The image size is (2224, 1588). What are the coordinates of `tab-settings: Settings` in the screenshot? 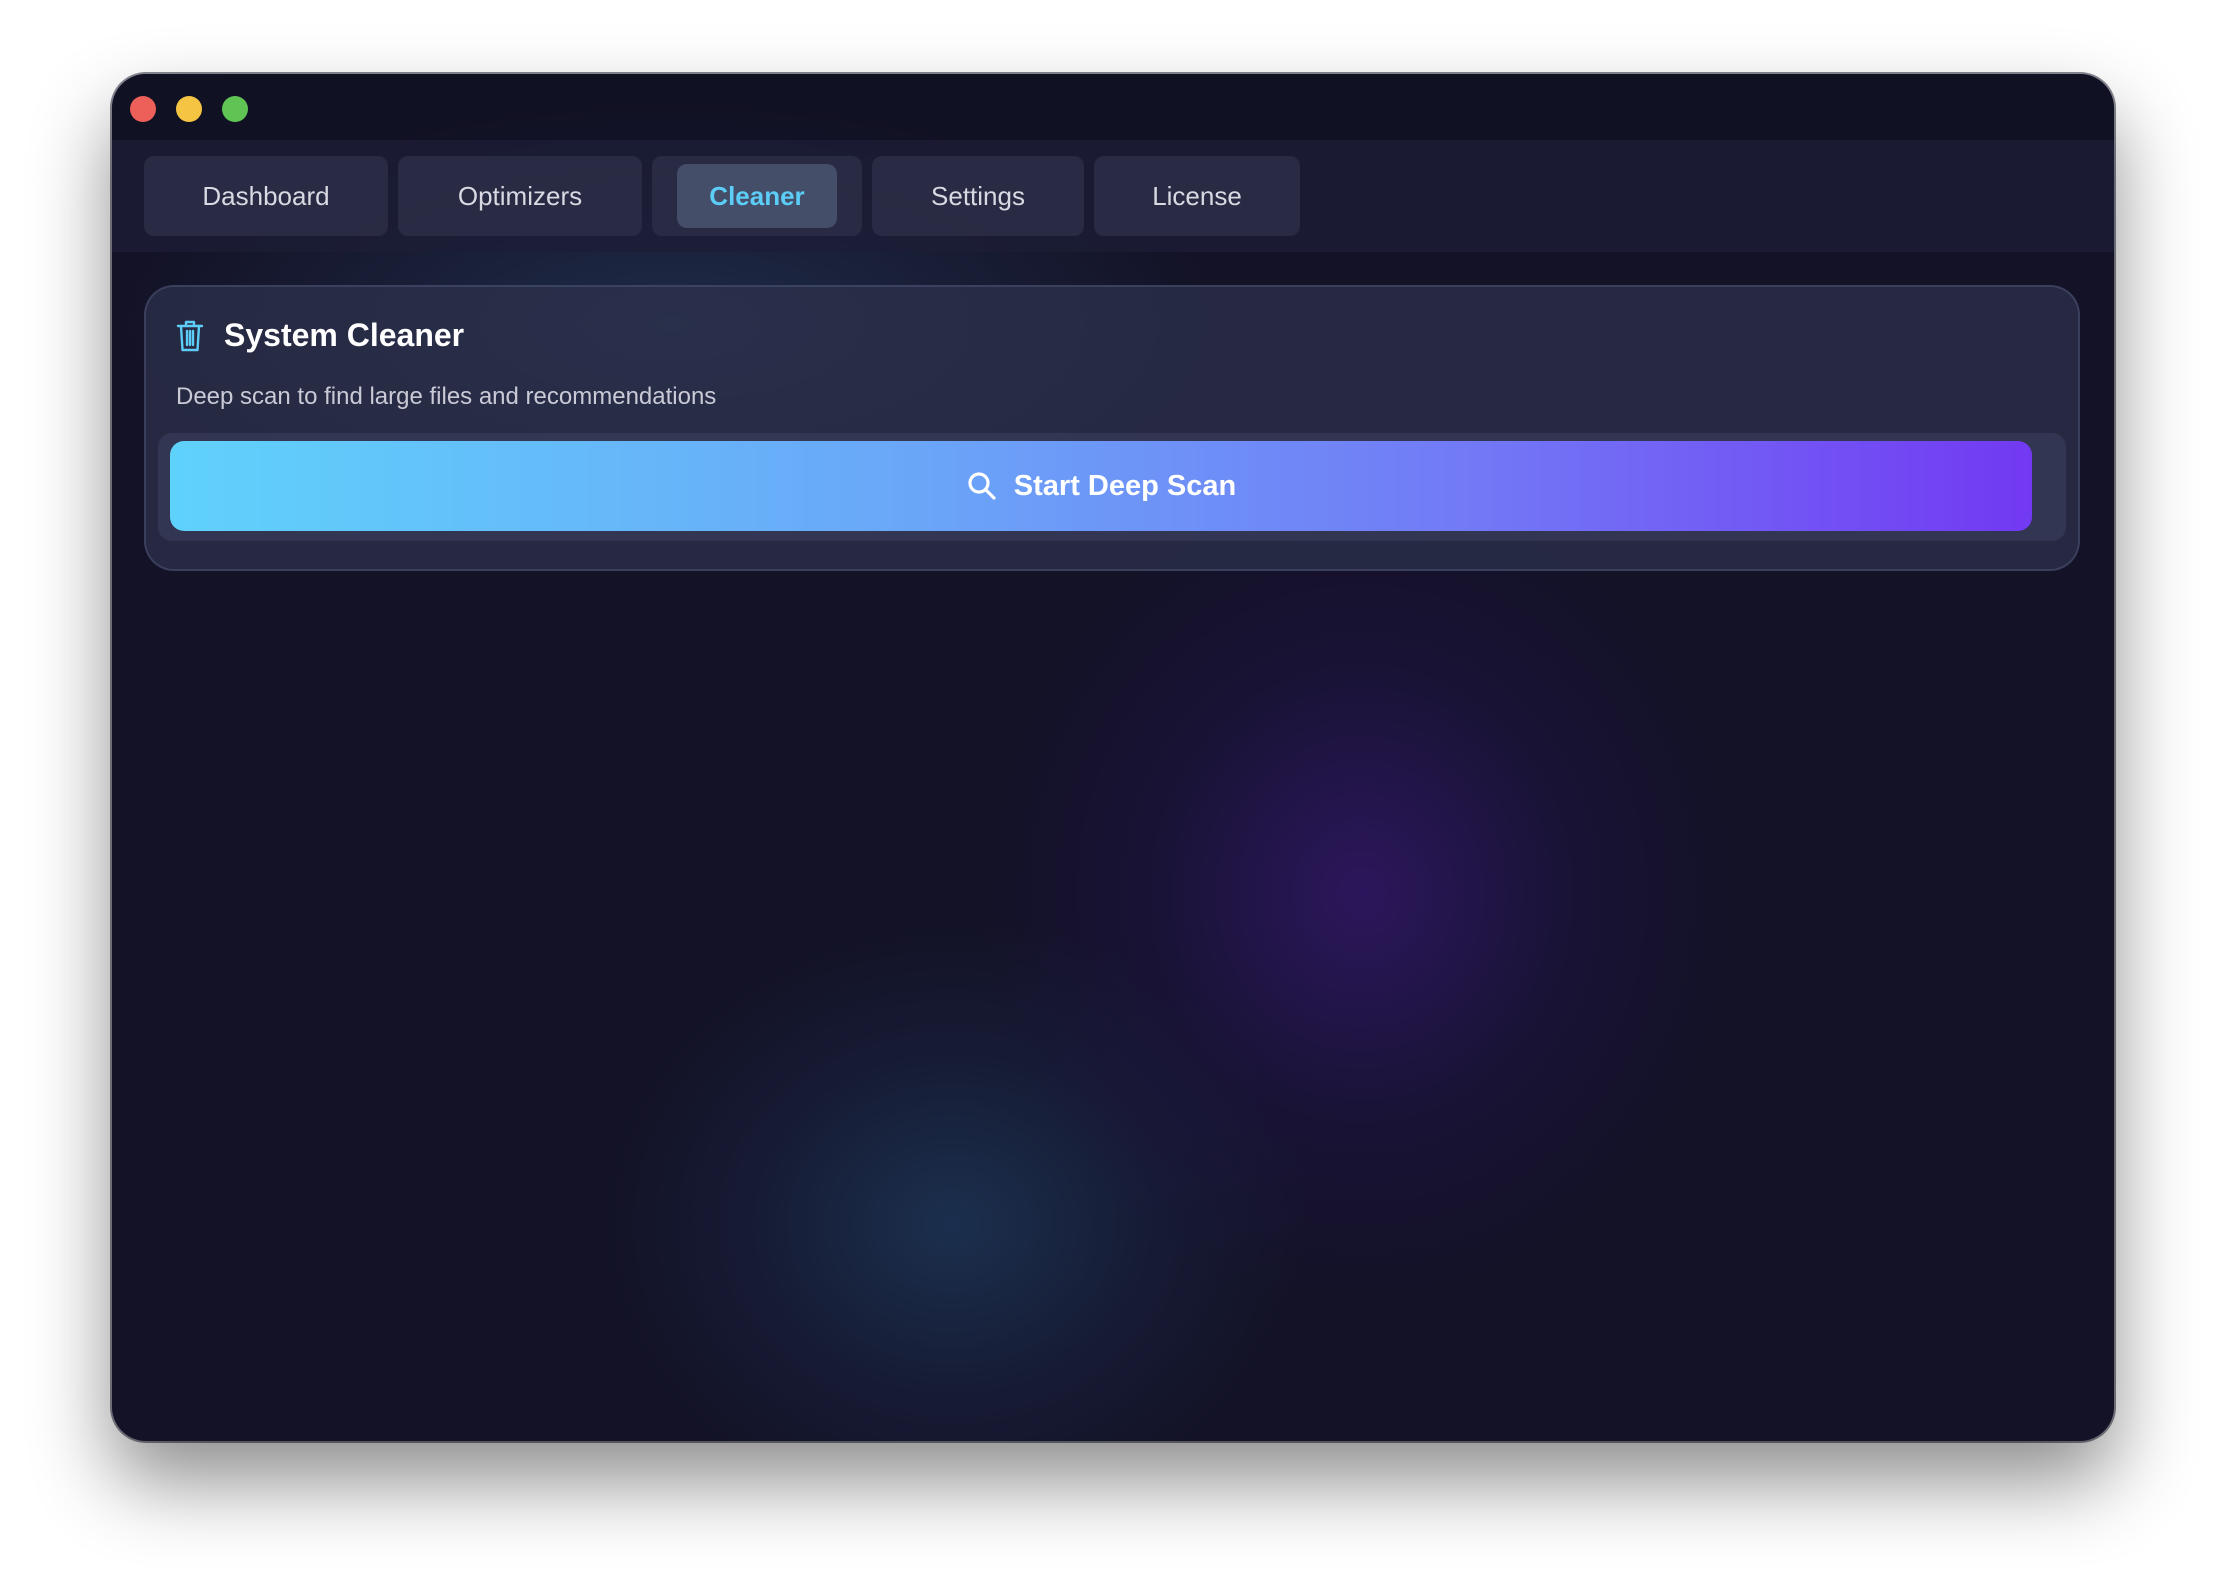 It's located at (978, 196).